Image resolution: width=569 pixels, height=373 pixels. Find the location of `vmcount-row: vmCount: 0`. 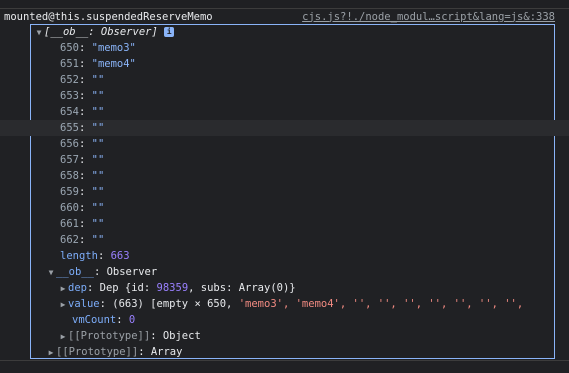

vmcount-row: vmCount: 0 is located at coordinates (104, 320).